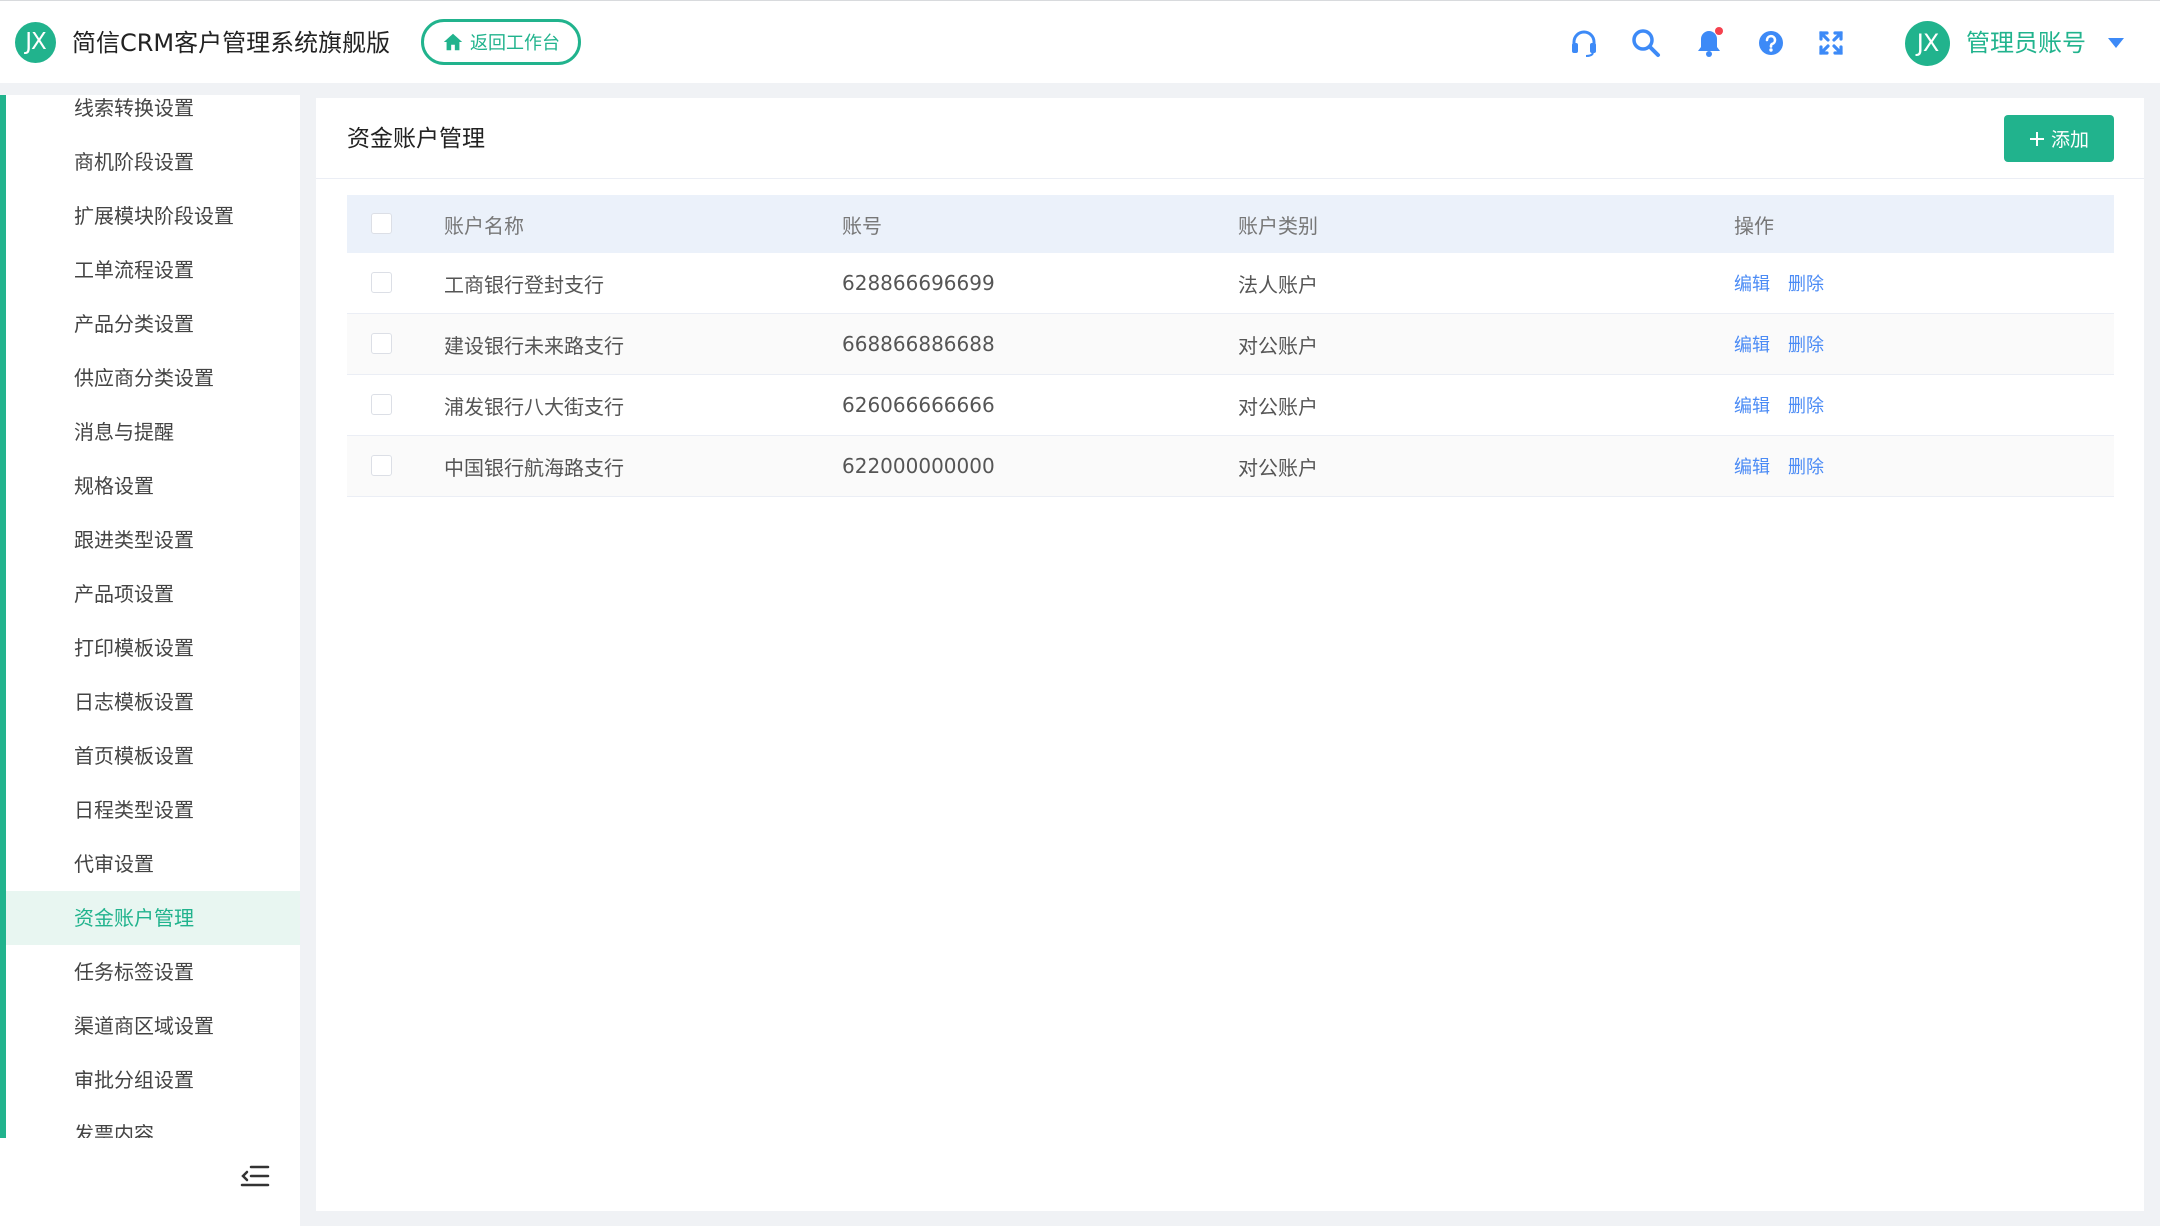 The height and width of the screenshot is (1226, 2160). Describe the element at coordinates (1709, 43) in the screenshot. I see `bell-icon` at that location.